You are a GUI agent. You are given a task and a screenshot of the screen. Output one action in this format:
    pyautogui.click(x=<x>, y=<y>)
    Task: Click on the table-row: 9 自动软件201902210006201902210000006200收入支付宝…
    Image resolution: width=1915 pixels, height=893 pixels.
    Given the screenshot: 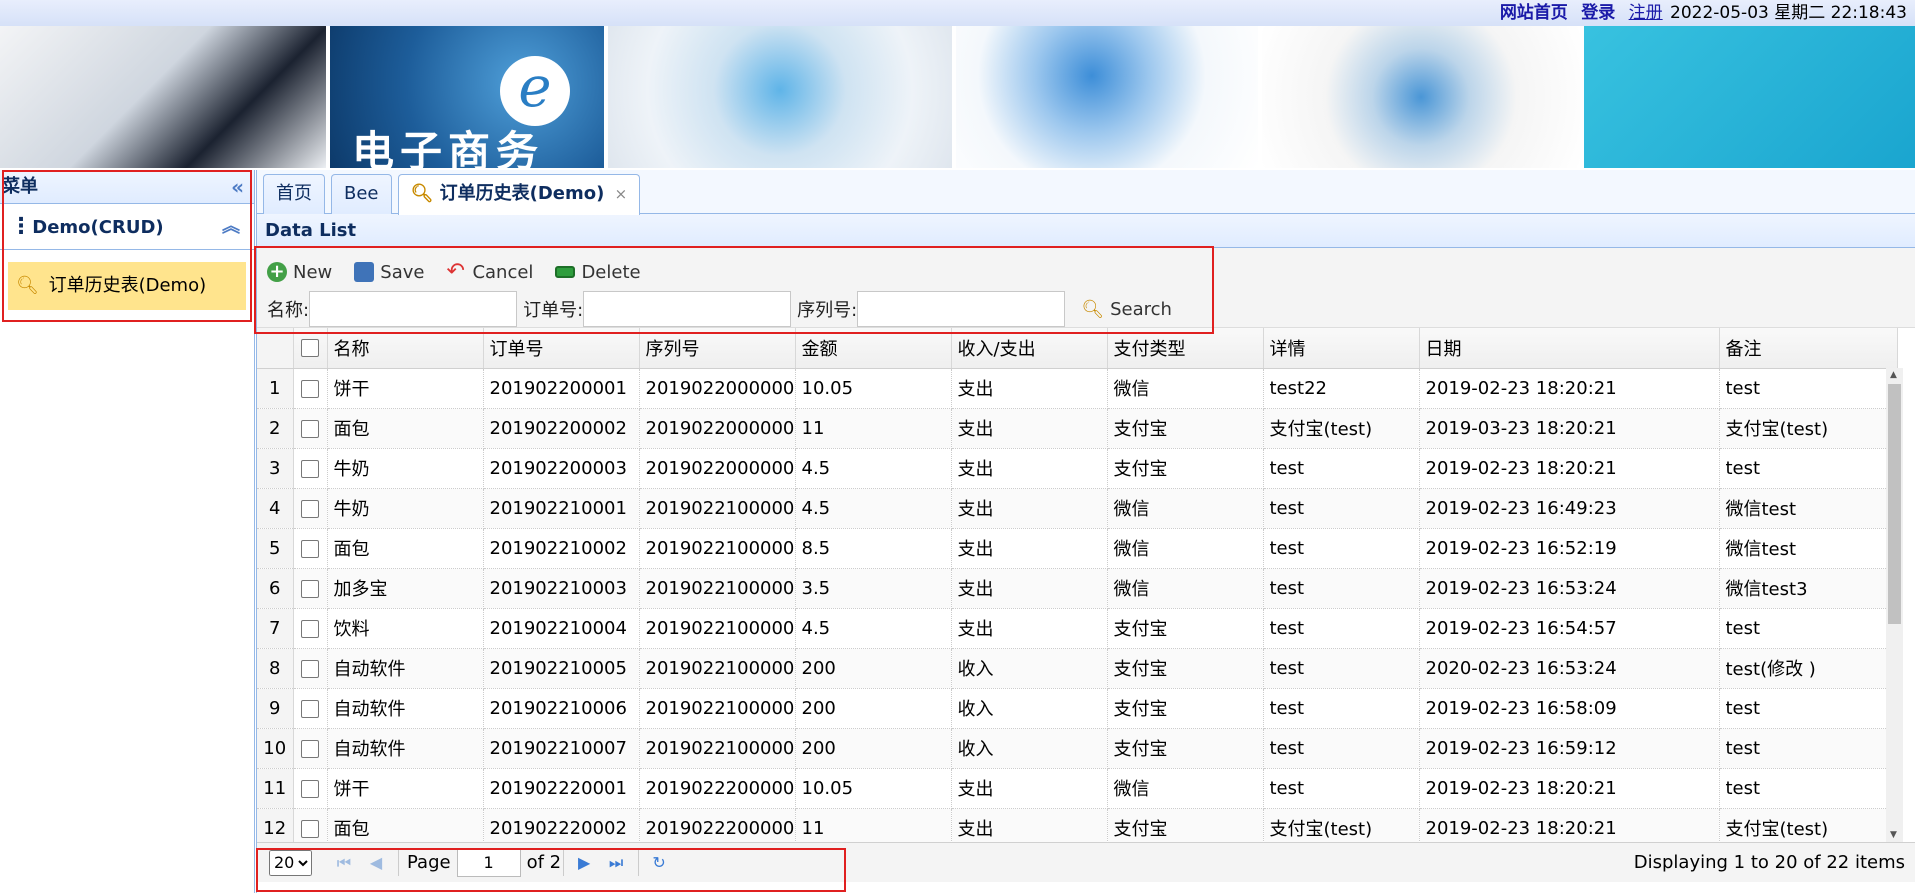 What is the action you would take?
    pyautogui.click(x=1077, y=708)
    